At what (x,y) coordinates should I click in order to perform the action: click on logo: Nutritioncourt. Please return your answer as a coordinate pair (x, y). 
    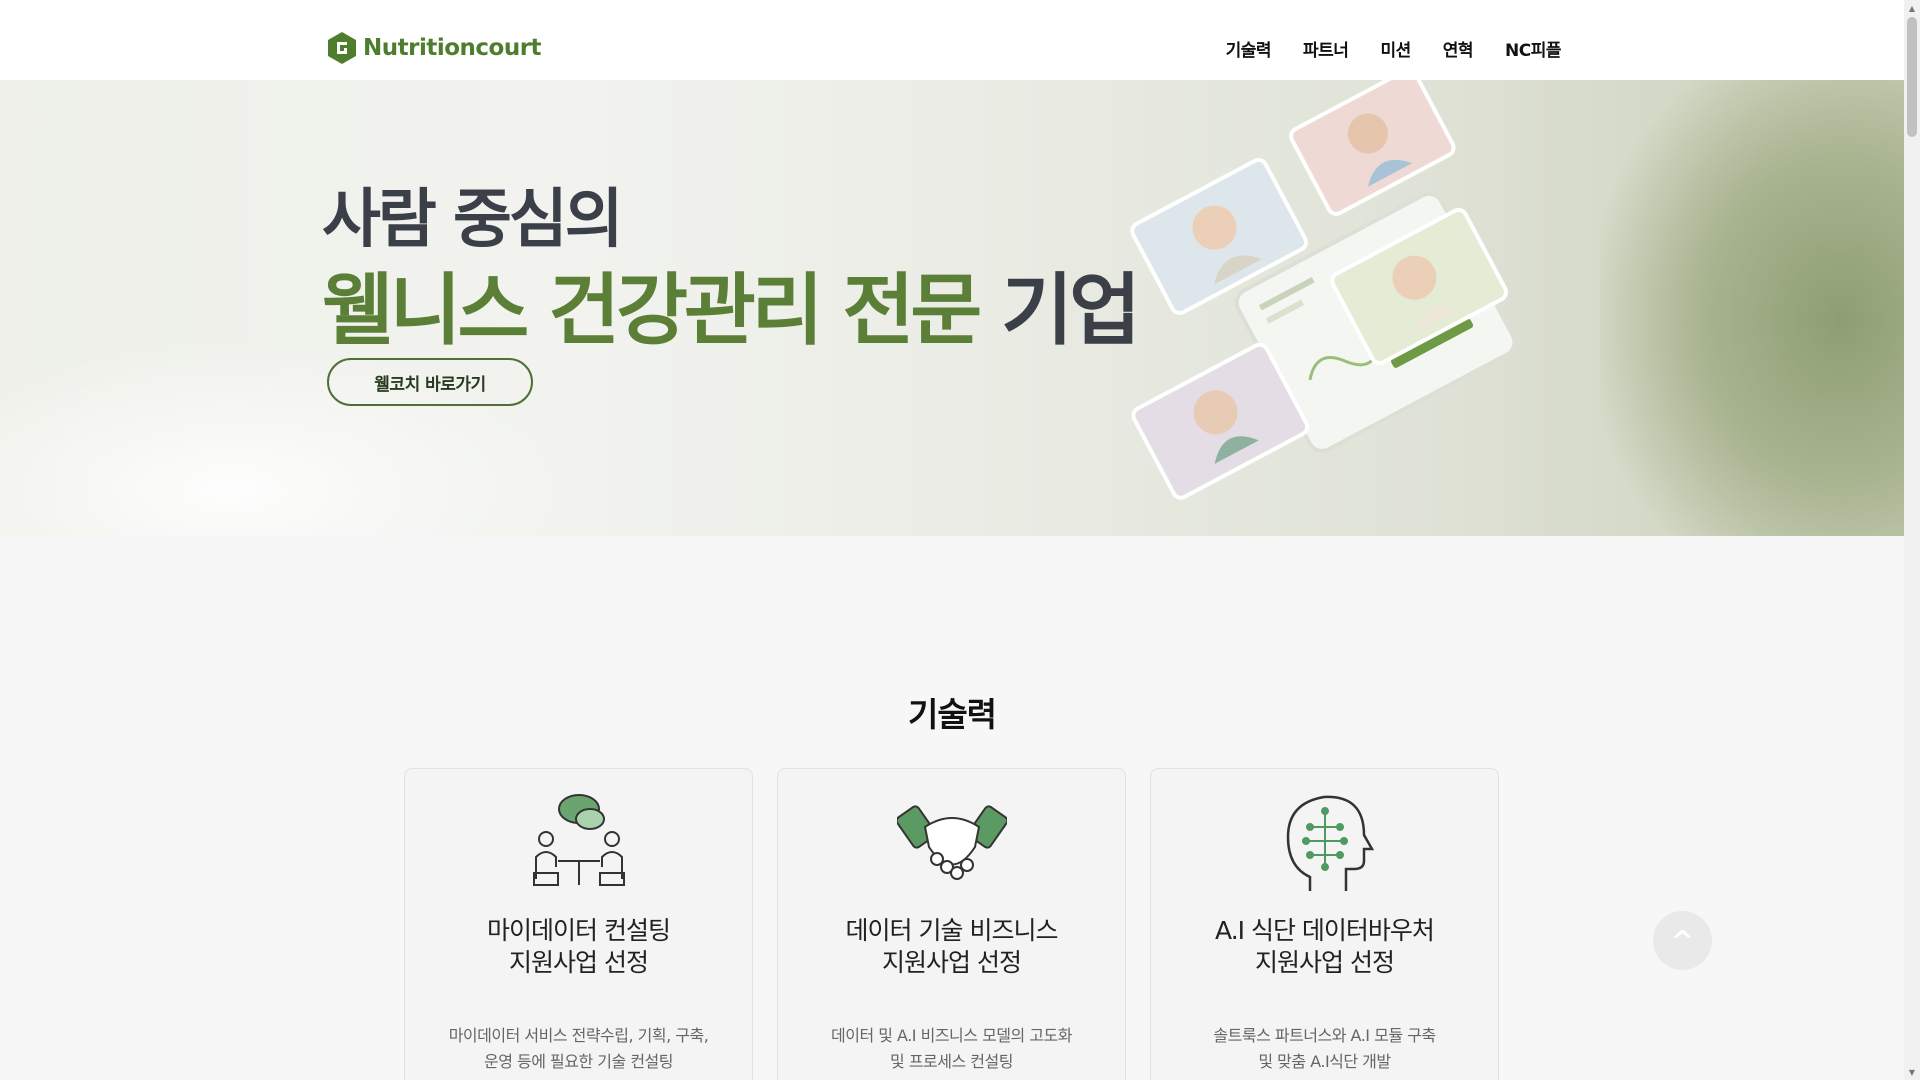
    Looking at the image, I should click on (434, 48).